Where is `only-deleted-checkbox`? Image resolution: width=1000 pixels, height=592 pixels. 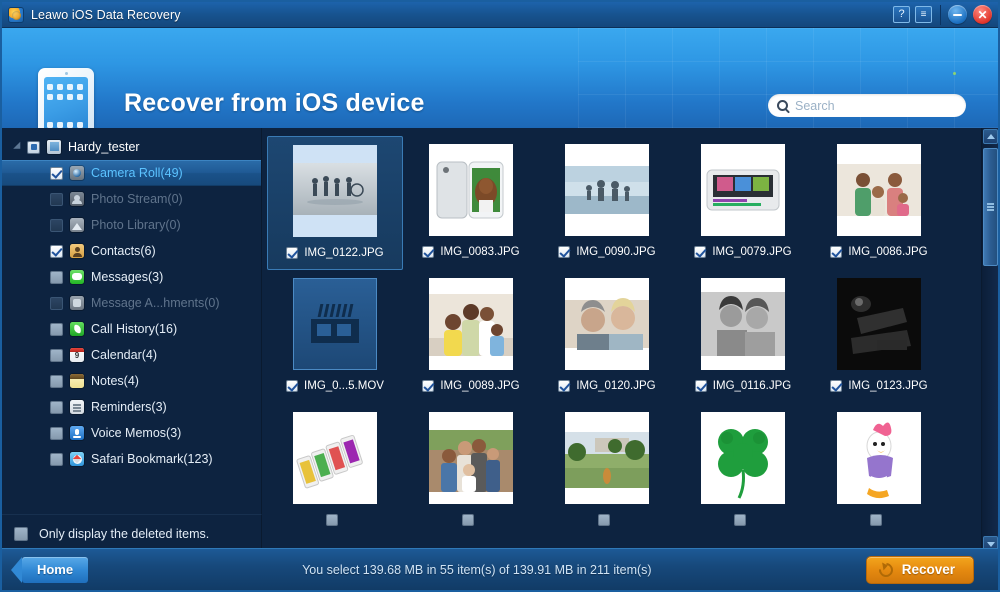 only-deleted-checkbox is located at coordinates (21, 533).